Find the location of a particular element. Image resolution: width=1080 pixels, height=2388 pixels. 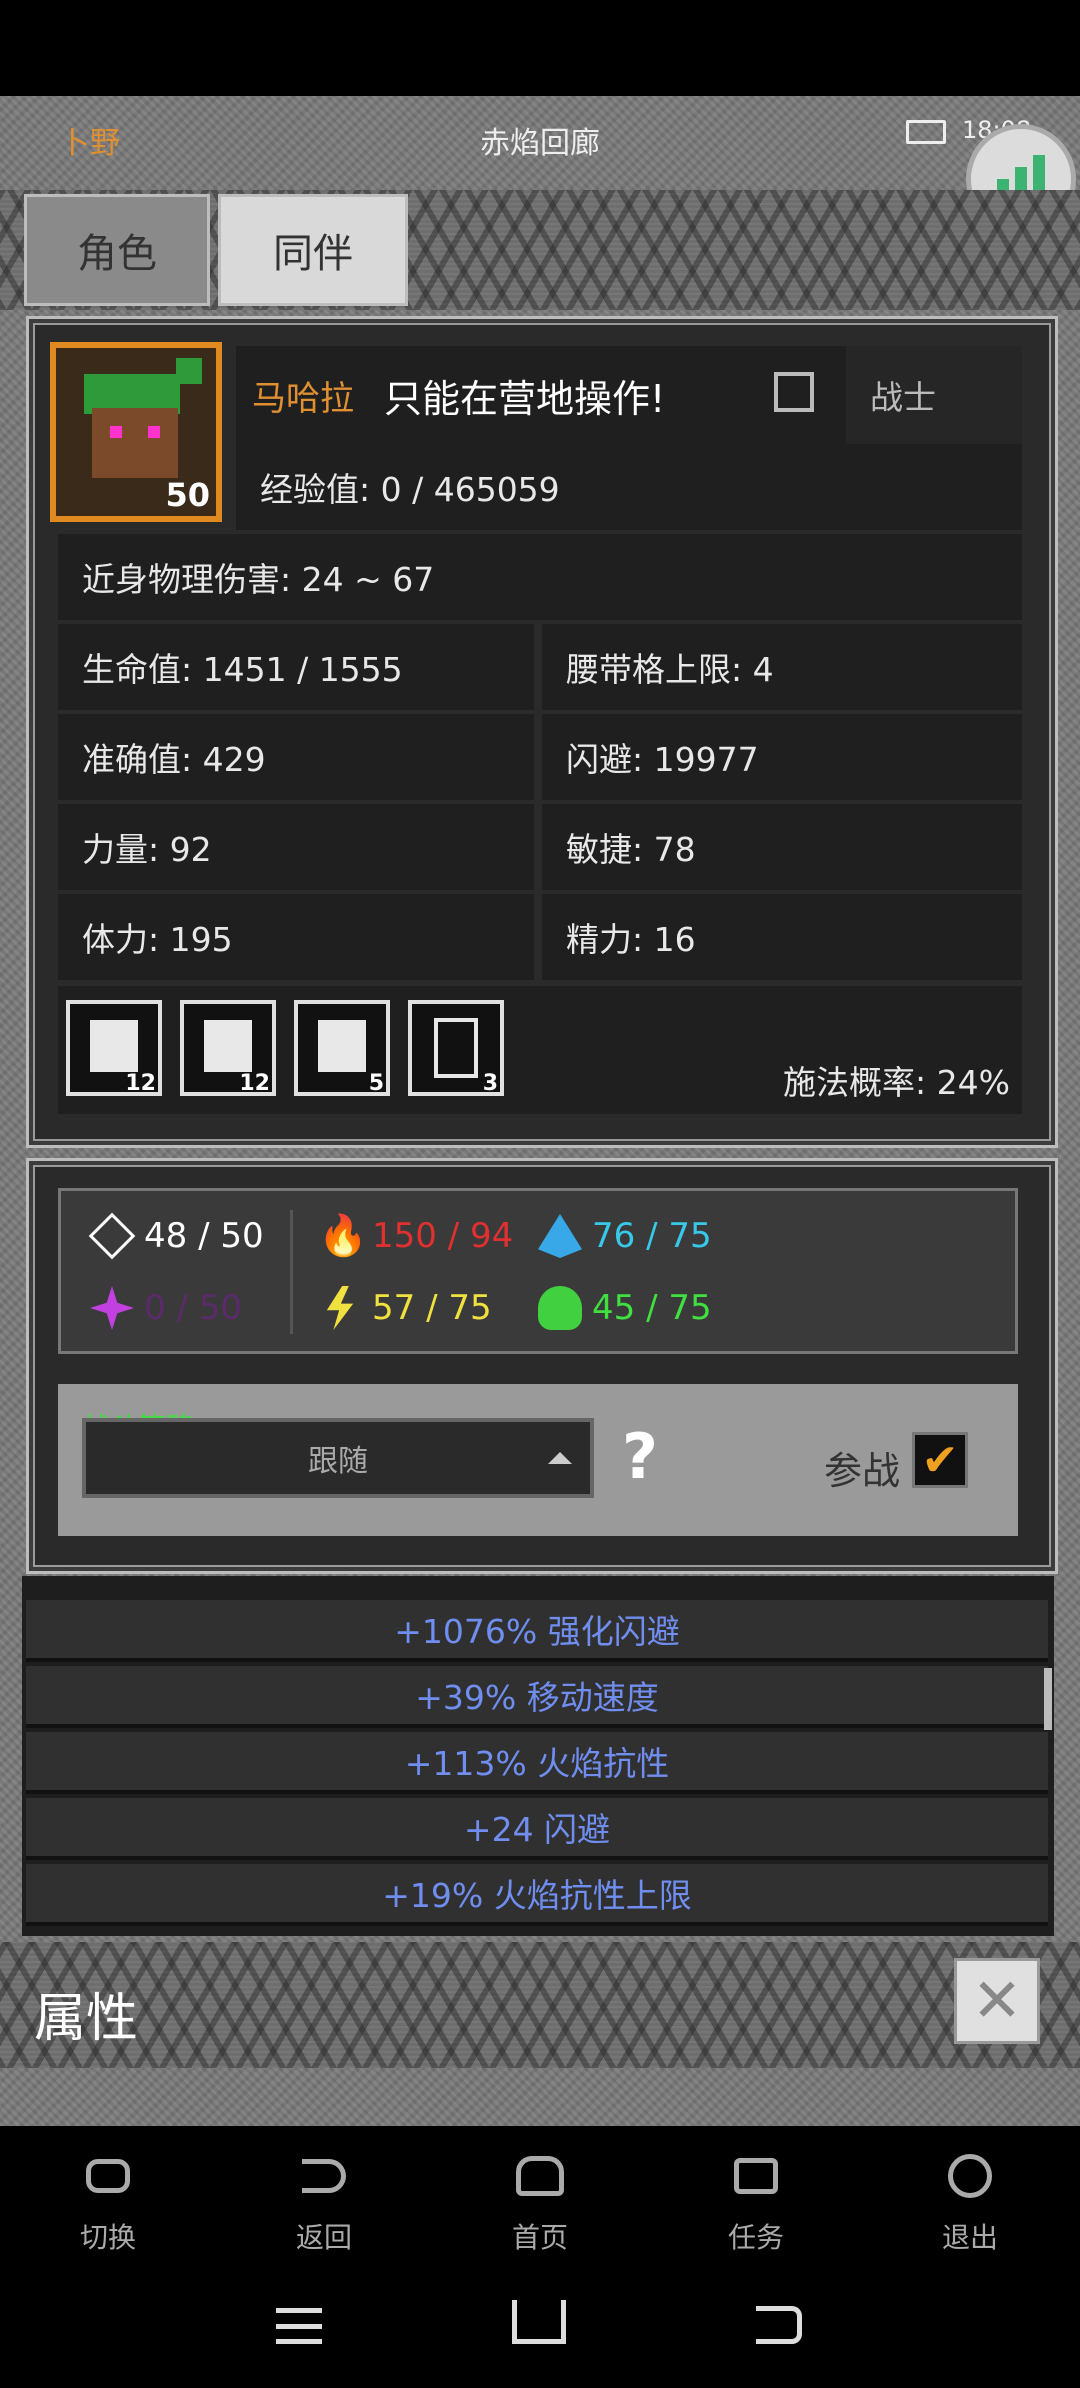

attribute-panel-title: 属性 is located at coordinates (86, 2019).